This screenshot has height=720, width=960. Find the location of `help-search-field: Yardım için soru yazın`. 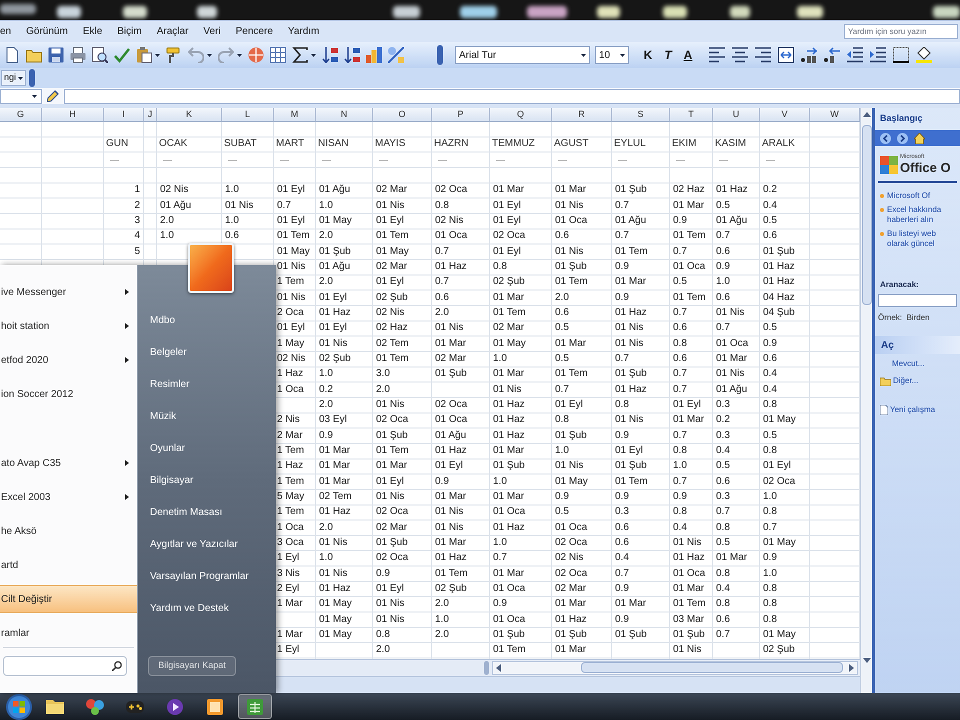

help-search-field: Yardım için soru yazın is located at coordinates (901, 31).